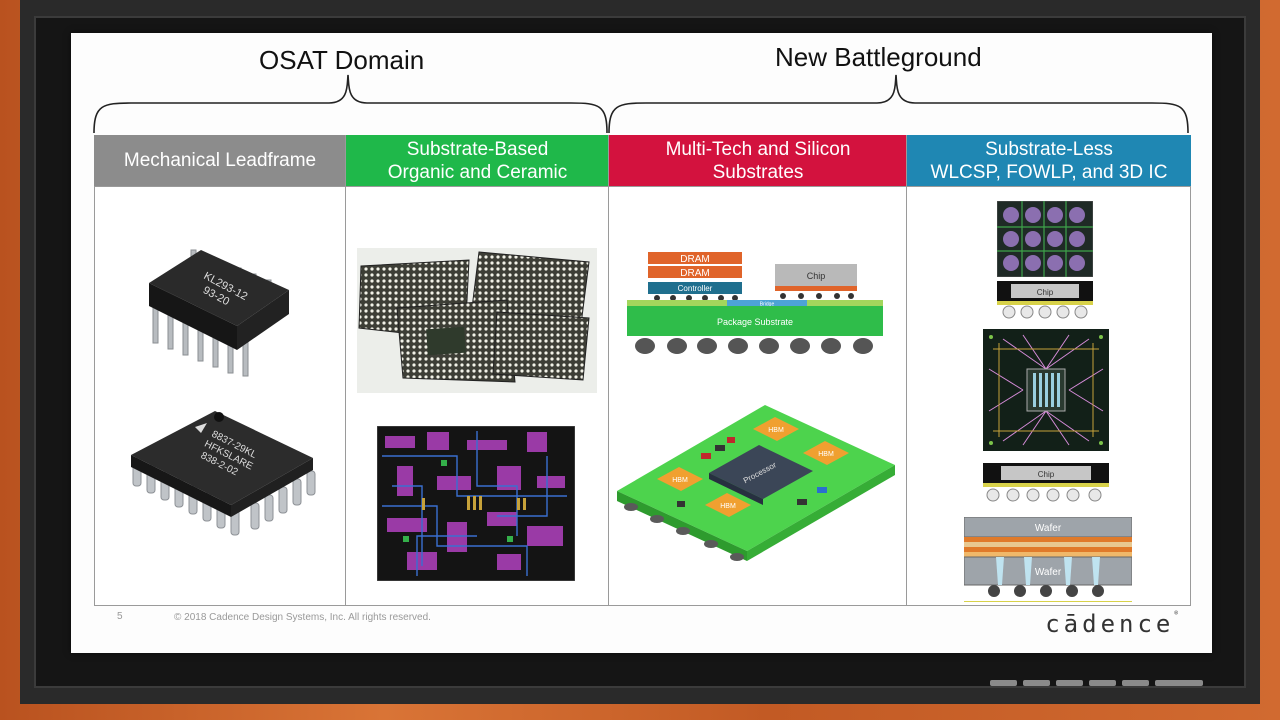 This screenshot has height=720, width=1280. What do you see at coordinates (756, 483) in the screenshot?
I see `processor-hbm-image: Processor HBM HBM HBM HBM` at bounding box center [756, 483].